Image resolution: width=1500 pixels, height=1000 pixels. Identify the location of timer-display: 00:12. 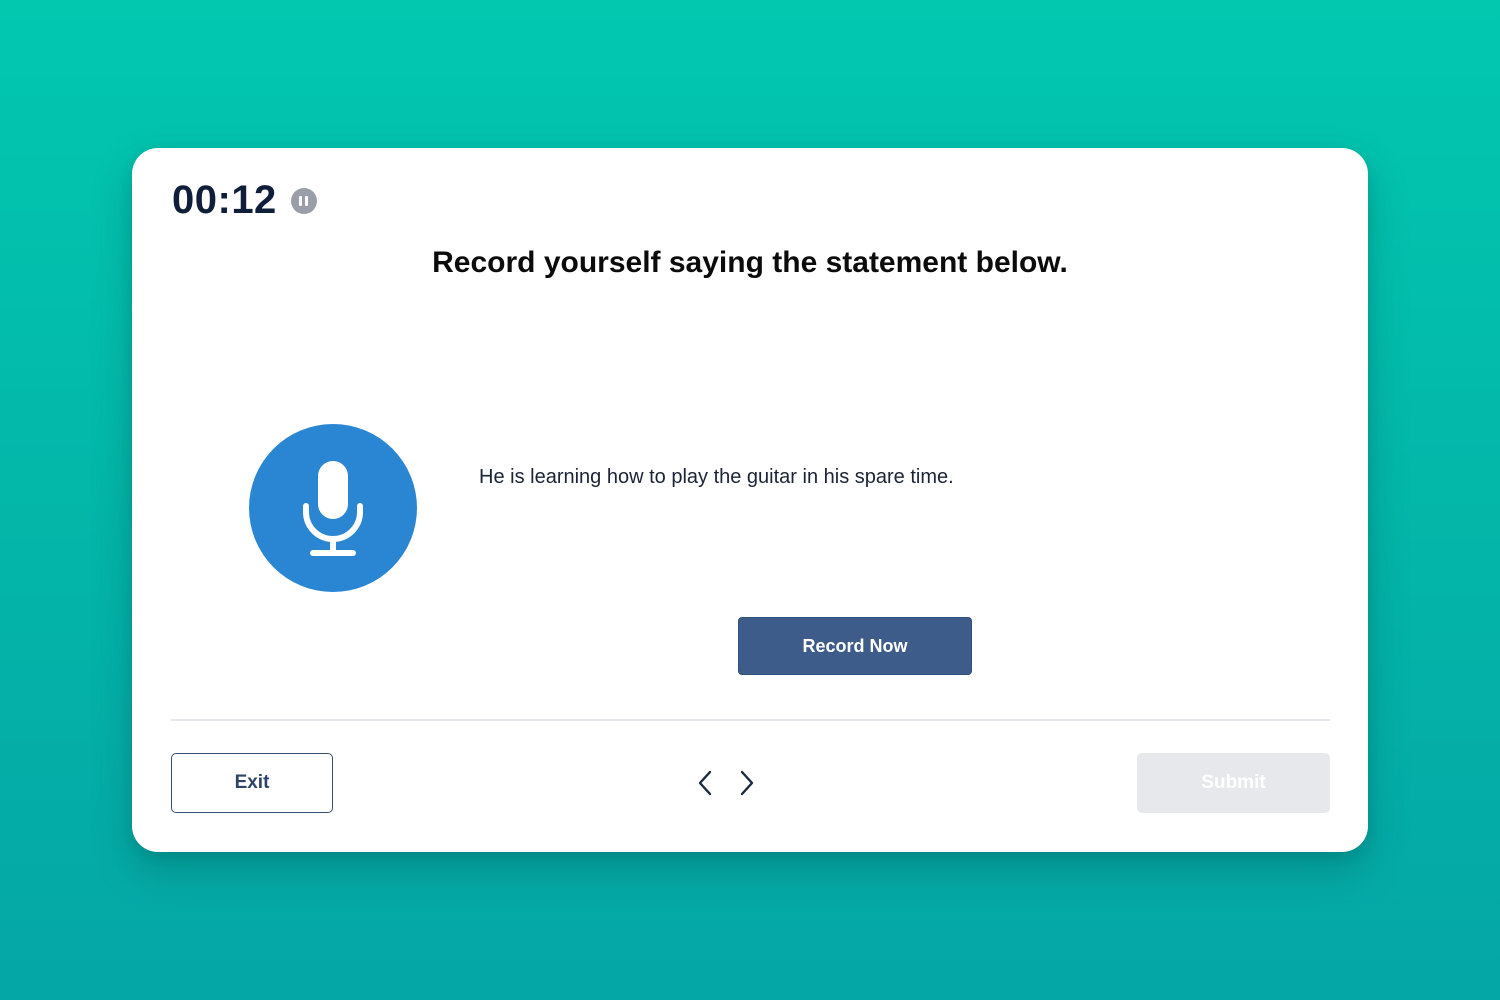
(224, 200).